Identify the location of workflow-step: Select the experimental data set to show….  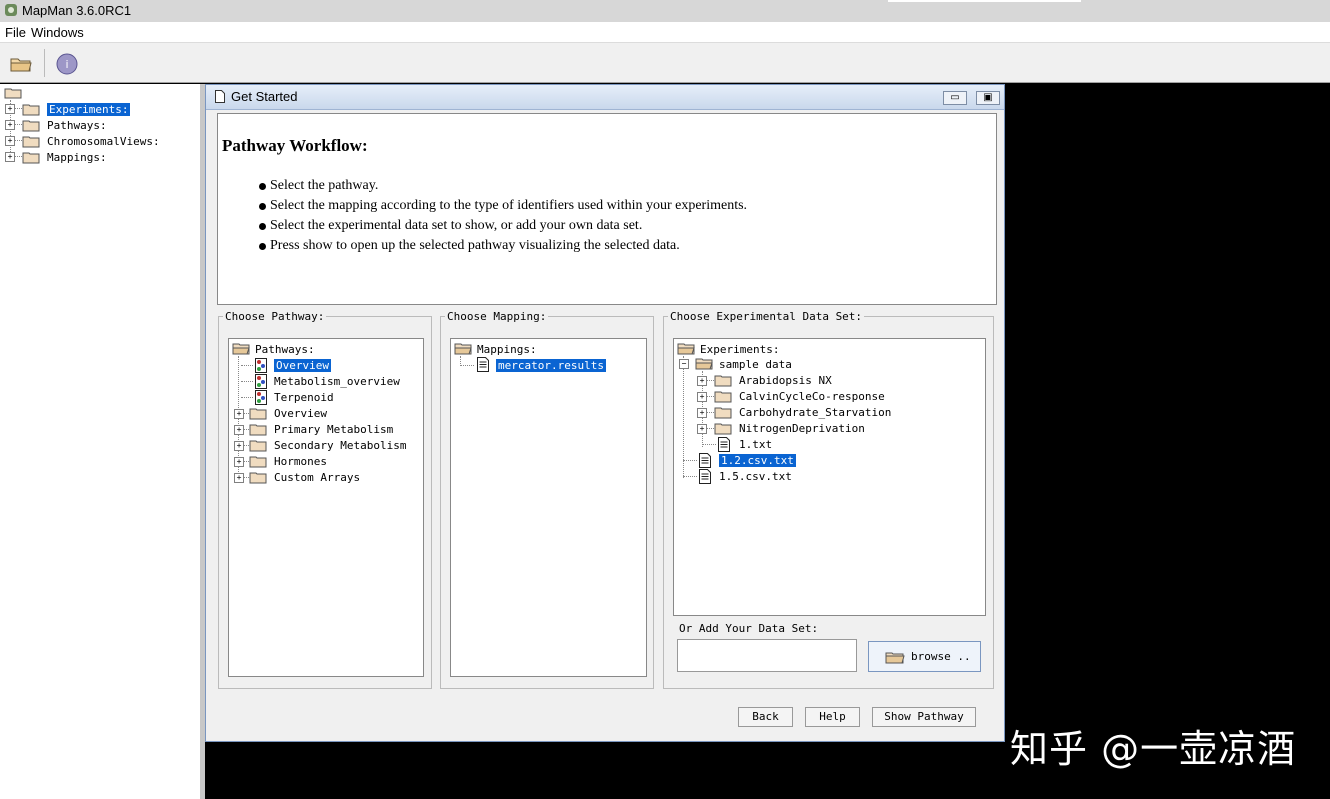
(501, 226).